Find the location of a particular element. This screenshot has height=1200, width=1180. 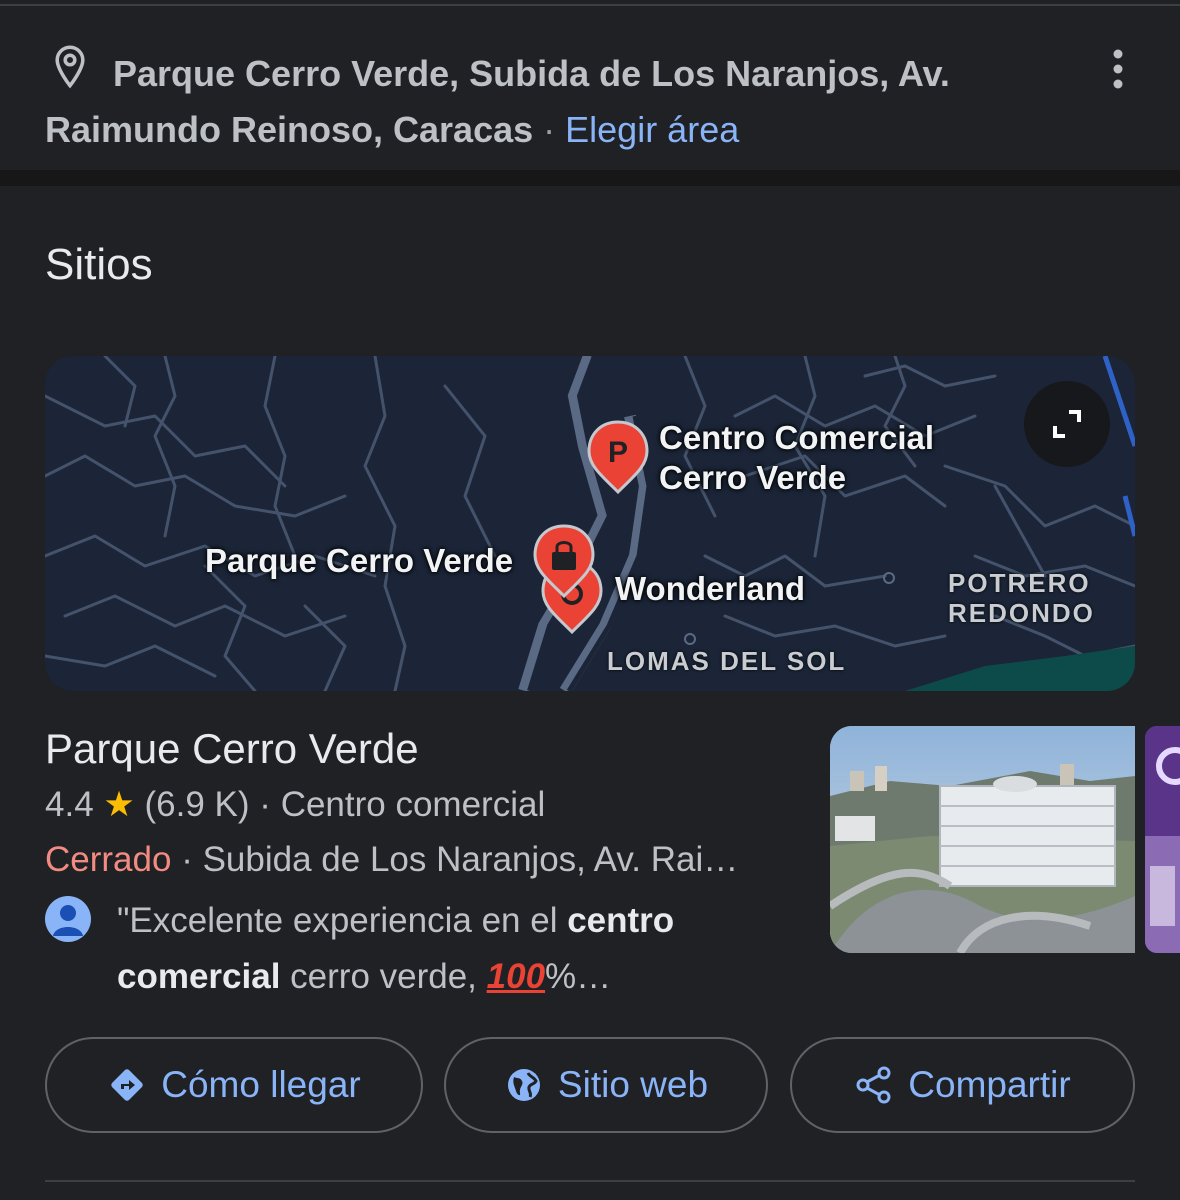

user-icon is located at coordinates (68, 920).